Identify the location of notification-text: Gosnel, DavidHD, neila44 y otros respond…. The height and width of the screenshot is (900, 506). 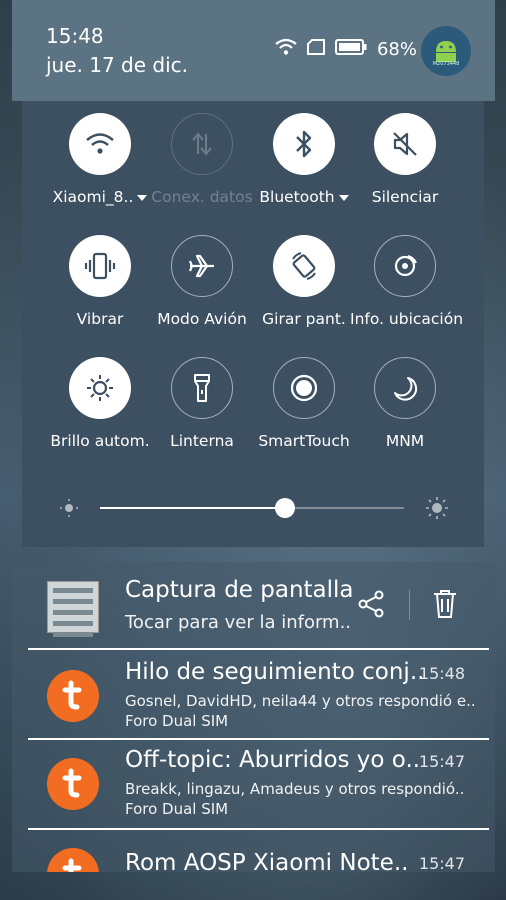
(300, 701).